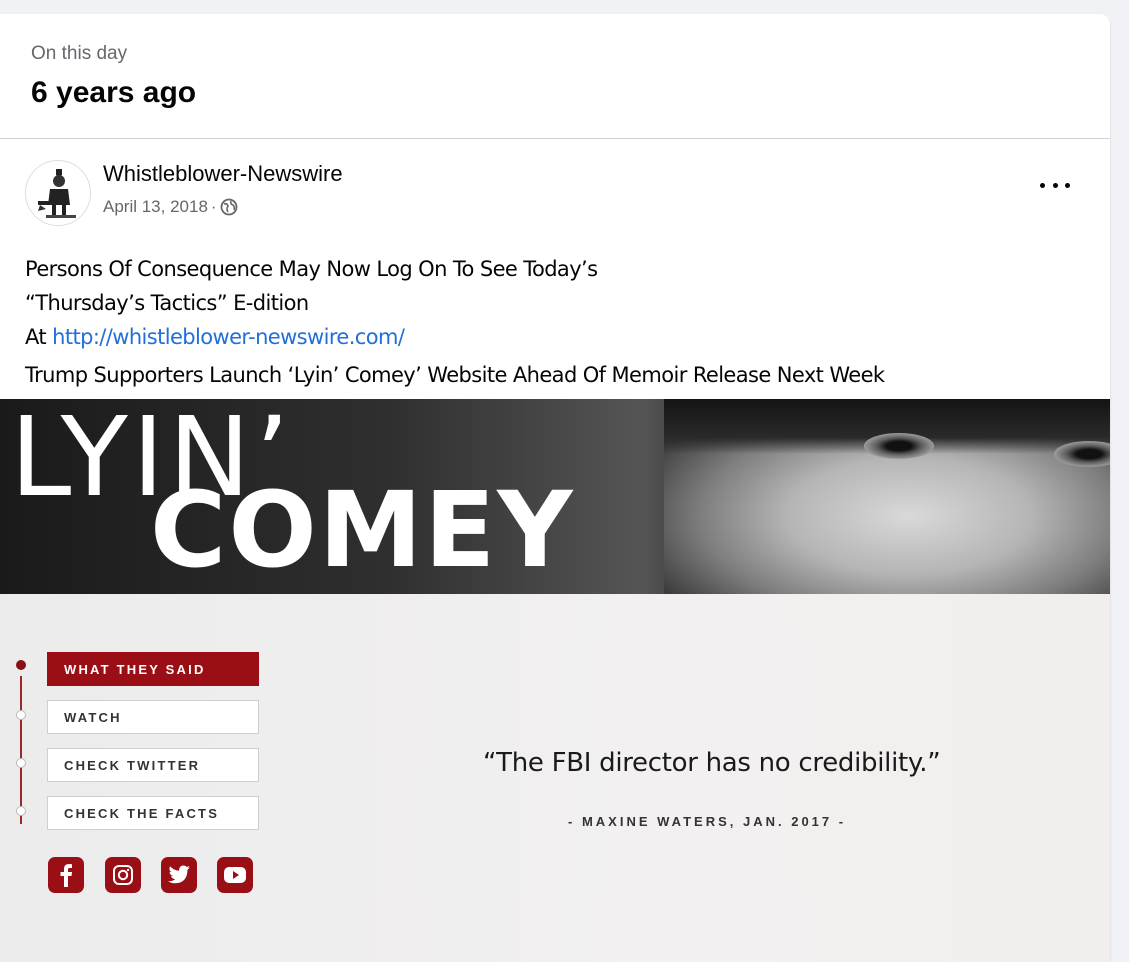  I want to click on memory-header: On this day 6 years ago, so click(555, 76).